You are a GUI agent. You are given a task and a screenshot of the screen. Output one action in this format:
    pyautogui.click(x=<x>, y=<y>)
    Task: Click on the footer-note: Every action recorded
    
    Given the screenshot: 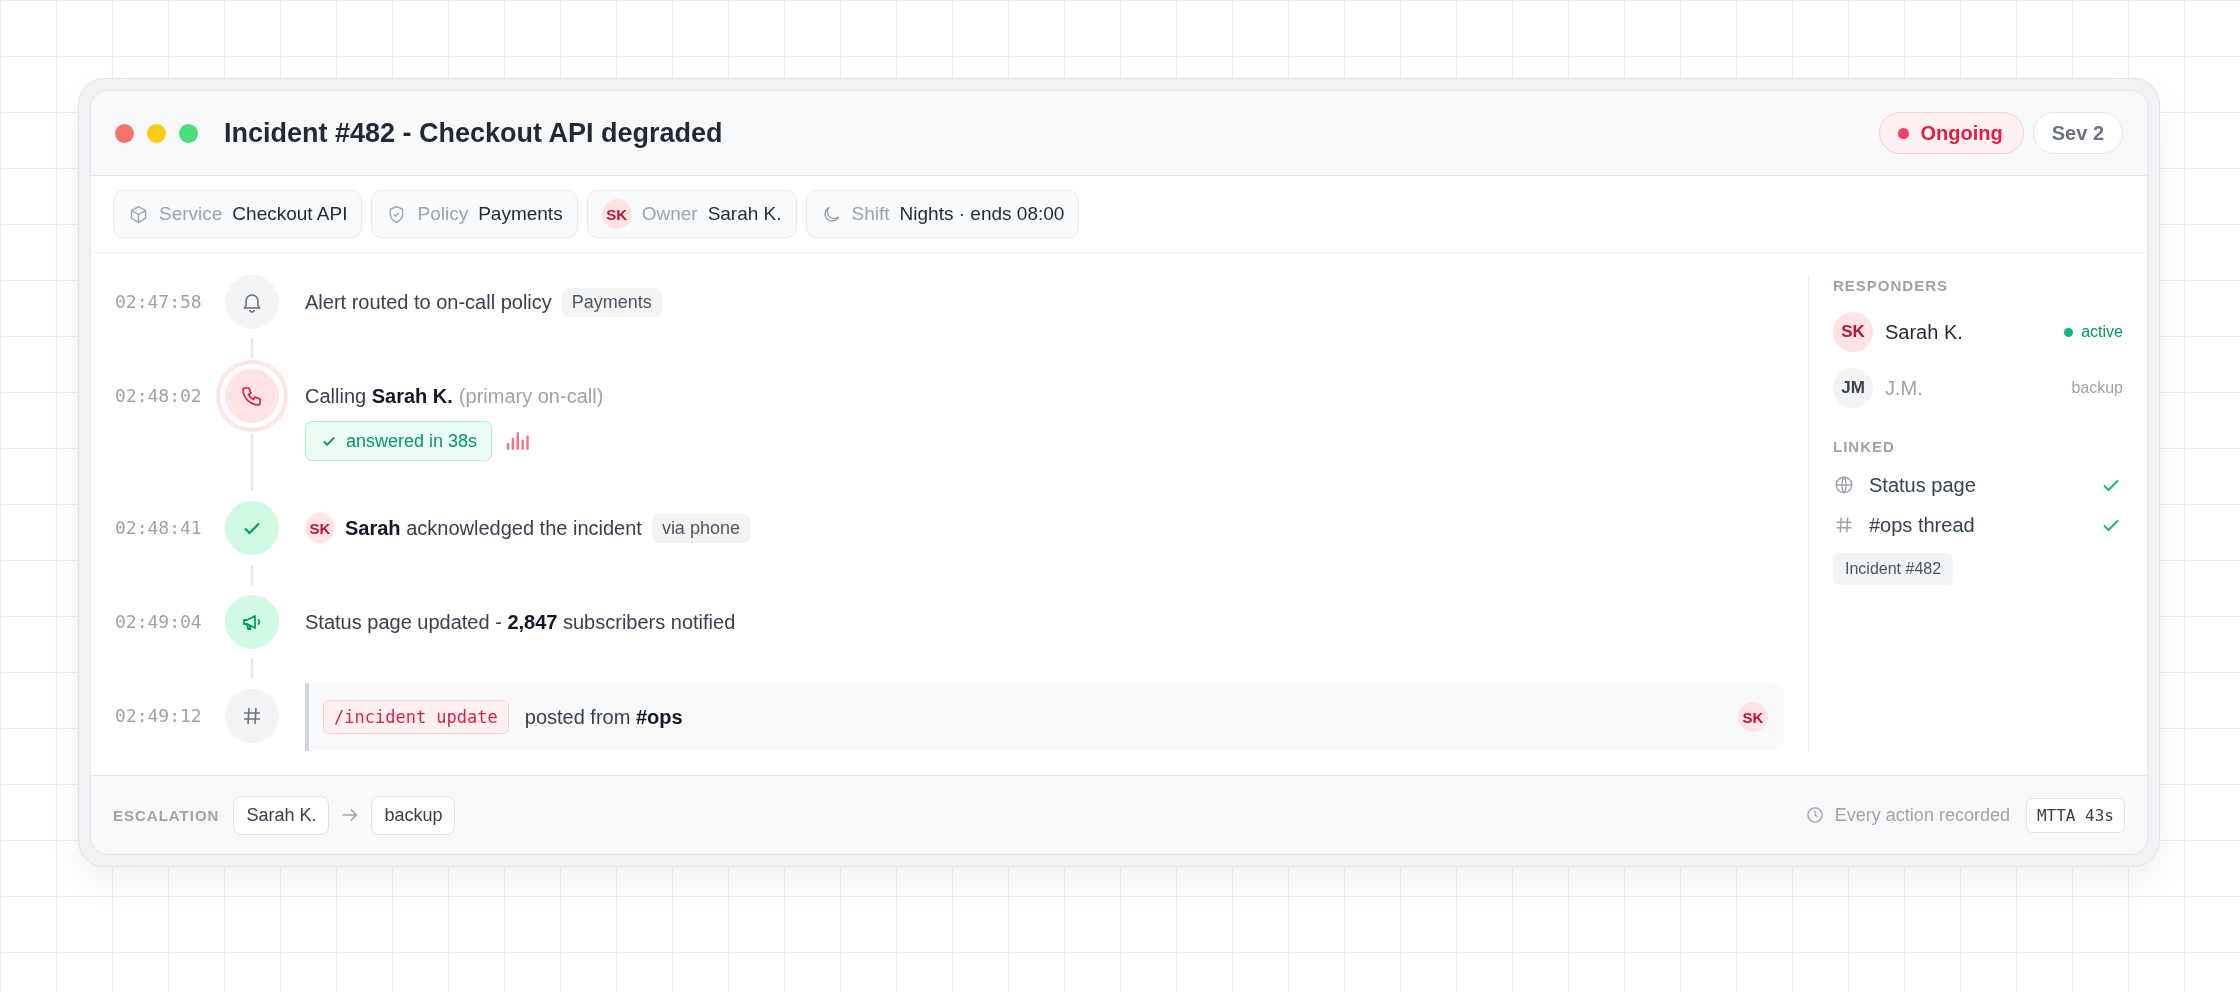 What is the action you would take?
    pyautogui.click(x=1922, y=815)
    